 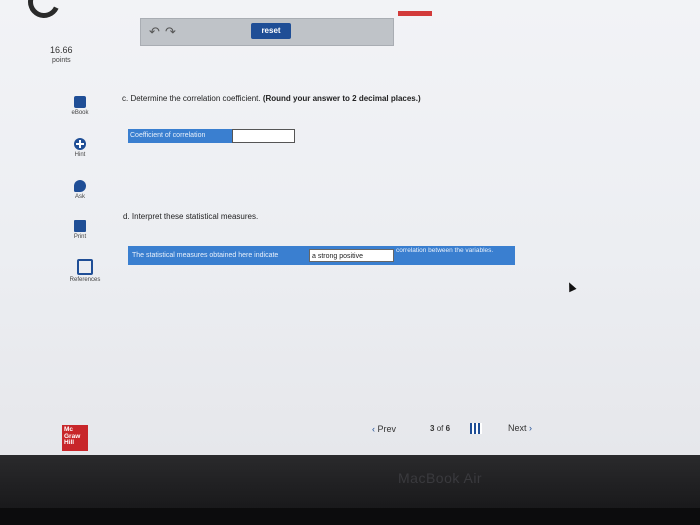 What do you see at coordinates (80, 113) in the screenshot?
I see `sidebar-item-label: eBook` at bounding box center [80, 113].